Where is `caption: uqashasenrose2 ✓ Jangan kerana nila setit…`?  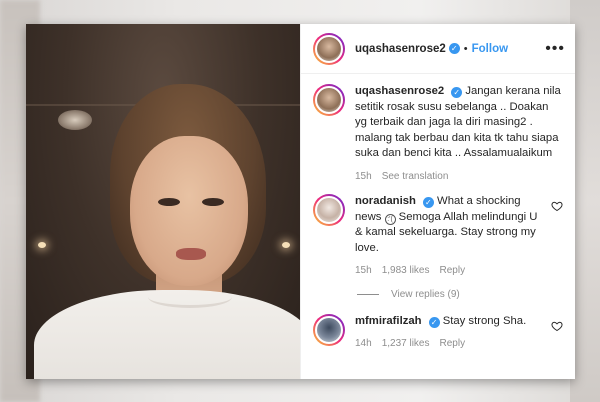
caption: uqashasenrose2 ✓ Jangan kerana nila setit… is located at coordinates (438, 134).